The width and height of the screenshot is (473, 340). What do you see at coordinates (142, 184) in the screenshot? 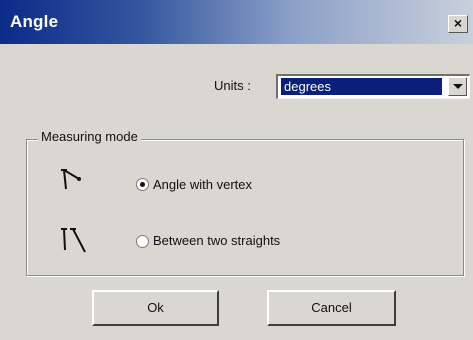
I see `radio-angle-with-vertex` at bounding box center [142, 184].